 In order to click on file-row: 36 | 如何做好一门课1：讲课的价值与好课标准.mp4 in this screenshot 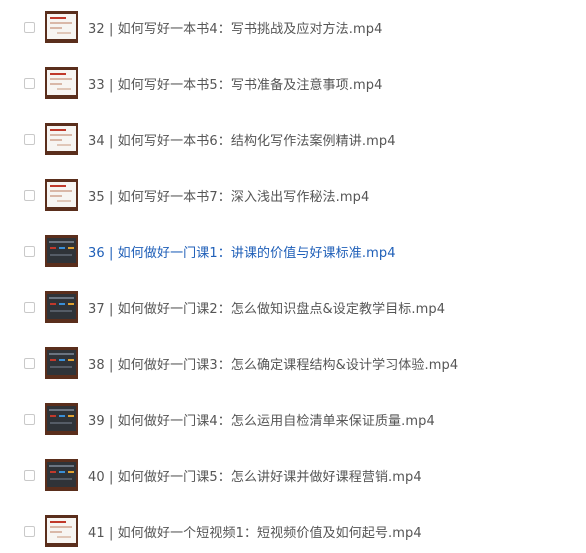, I will do `click(293, 251)`.